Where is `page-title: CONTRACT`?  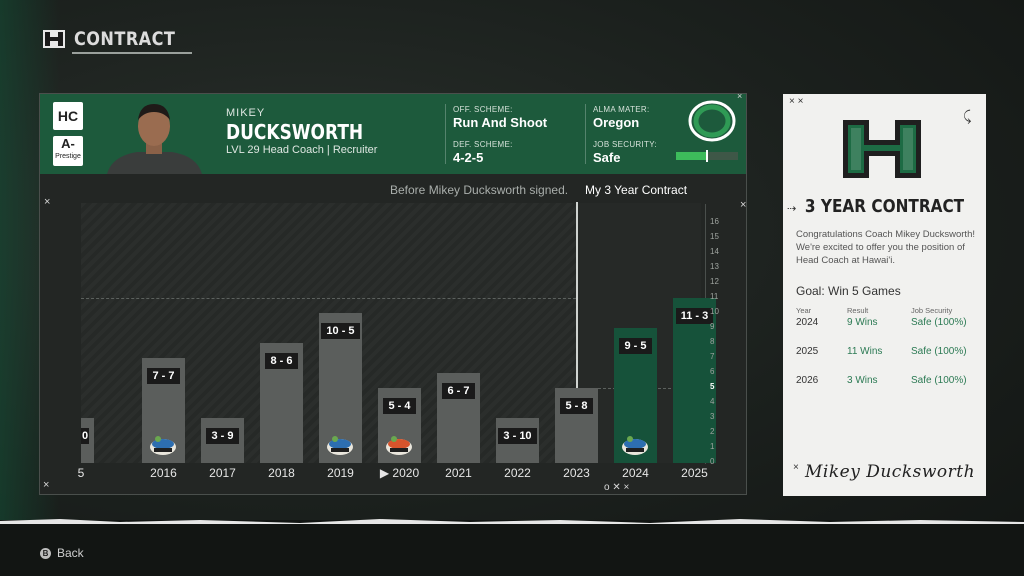 page-title: CONTRACT is located at coordinates (125, 39).